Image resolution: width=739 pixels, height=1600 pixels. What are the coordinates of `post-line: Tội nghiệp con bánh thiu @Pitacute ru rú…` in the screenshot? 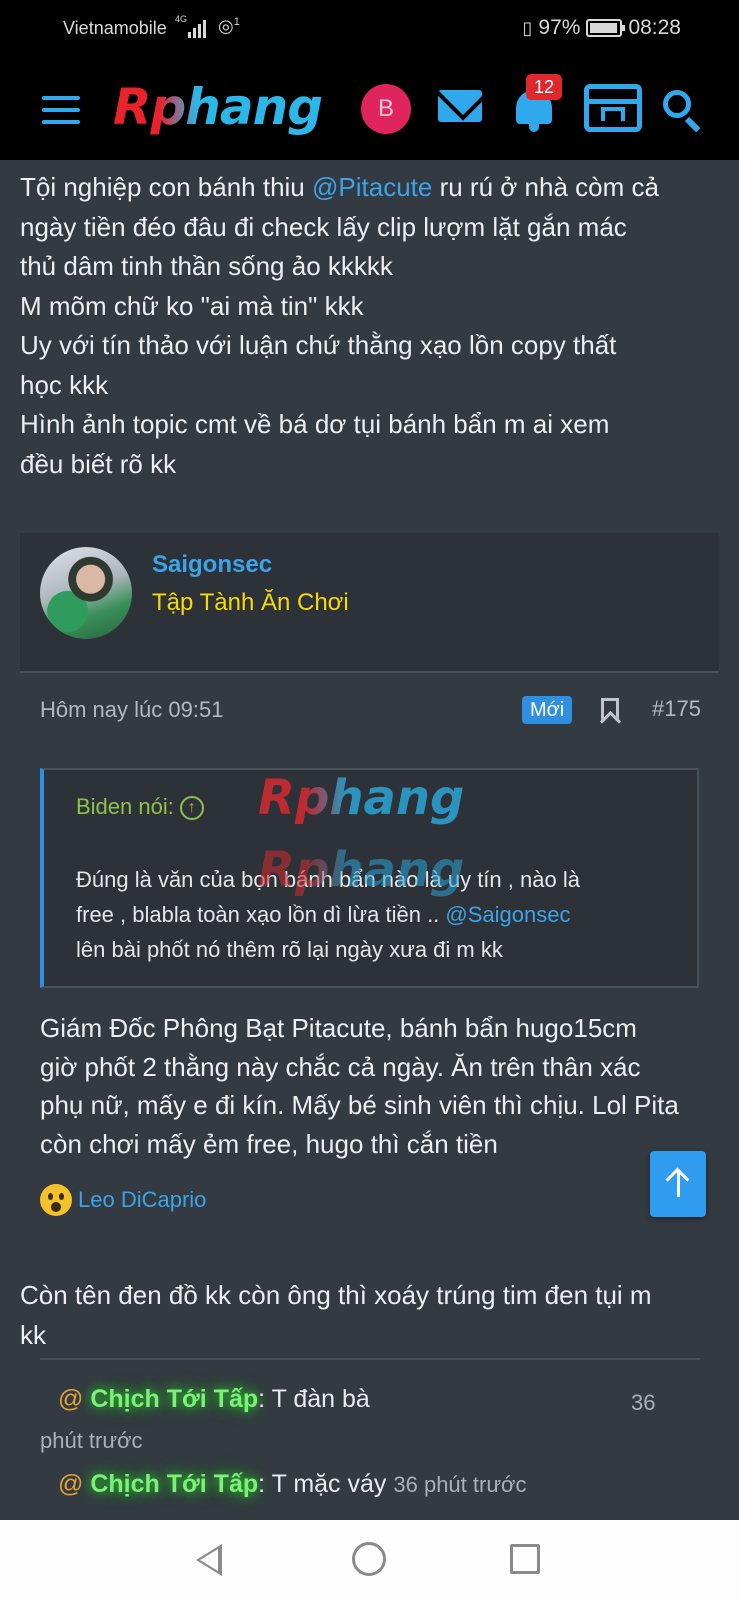 It's located at (339, 187).